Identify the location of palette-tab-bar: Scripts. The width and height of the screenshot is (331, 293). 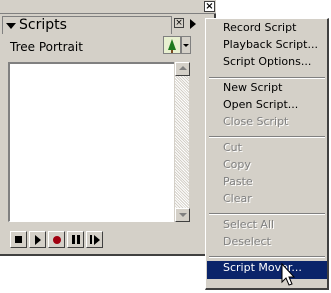
(99, 24).